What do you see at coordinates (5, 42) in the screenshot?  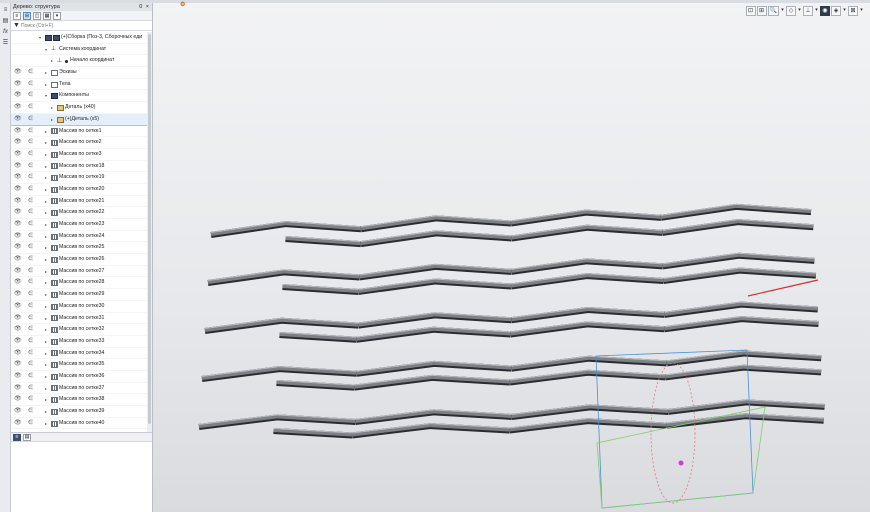 I see `menu-icon: ☰` at bounding box center [5, 42].